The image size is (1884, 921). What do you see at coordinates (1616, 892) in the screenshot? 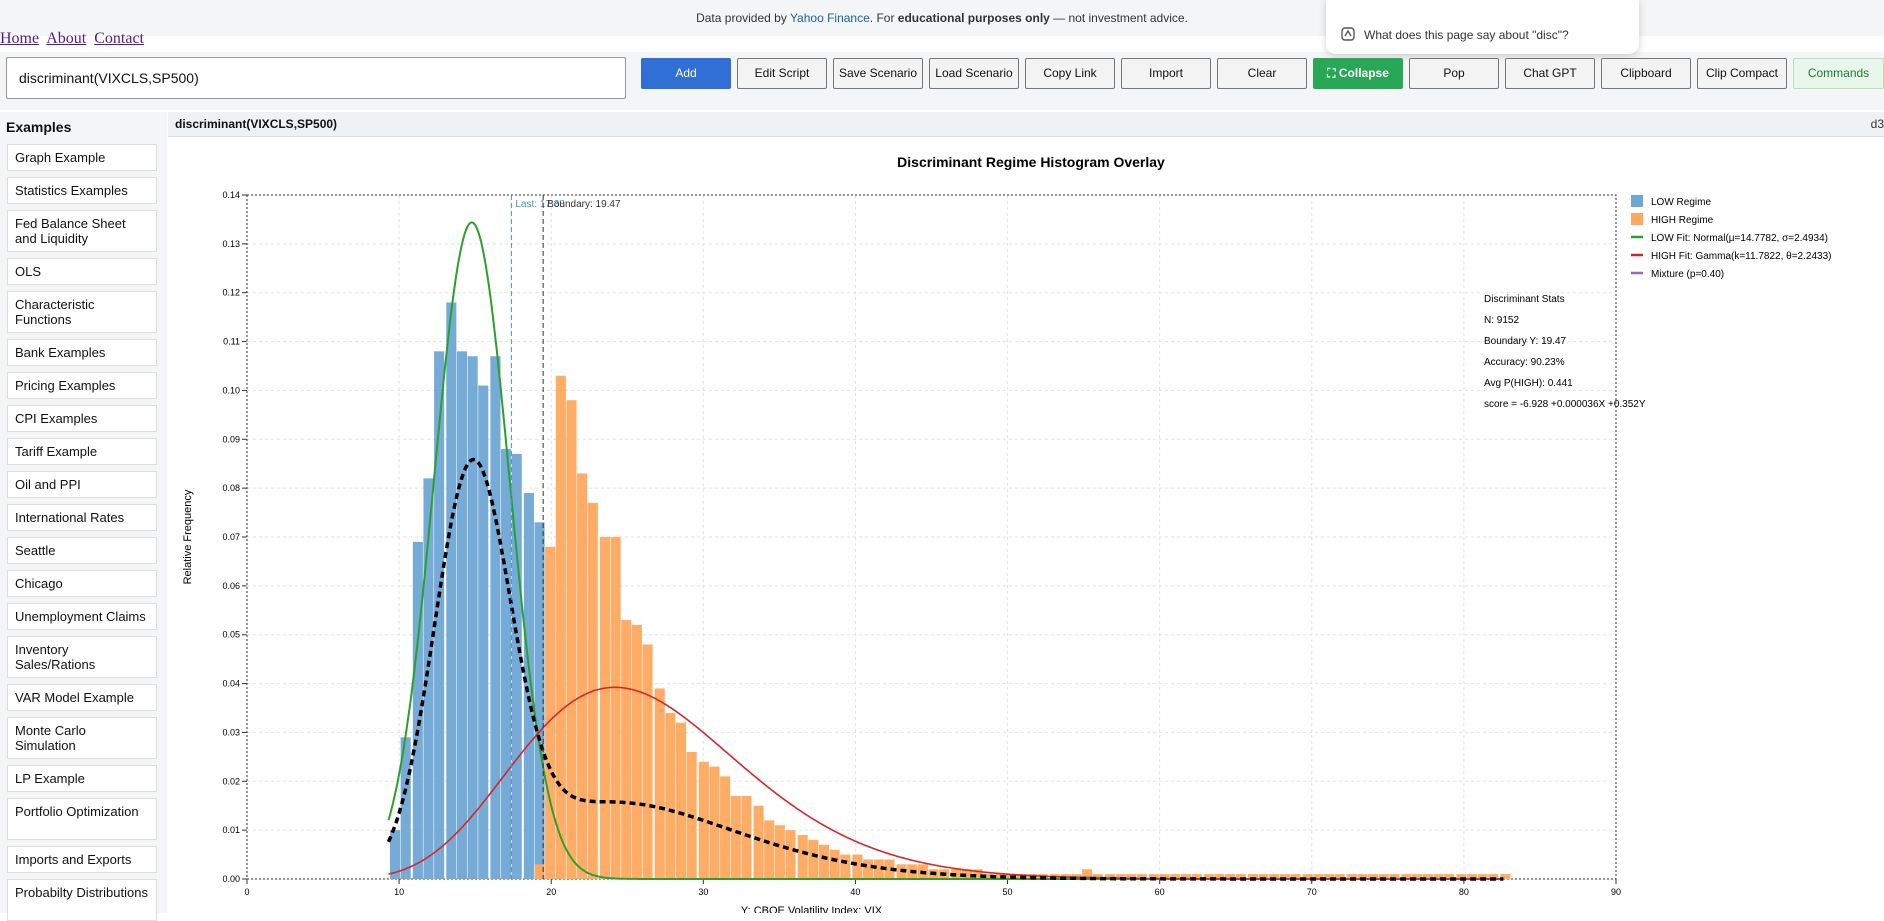
I see `x-tick-label: 90` at bounding box center [1616, 892].